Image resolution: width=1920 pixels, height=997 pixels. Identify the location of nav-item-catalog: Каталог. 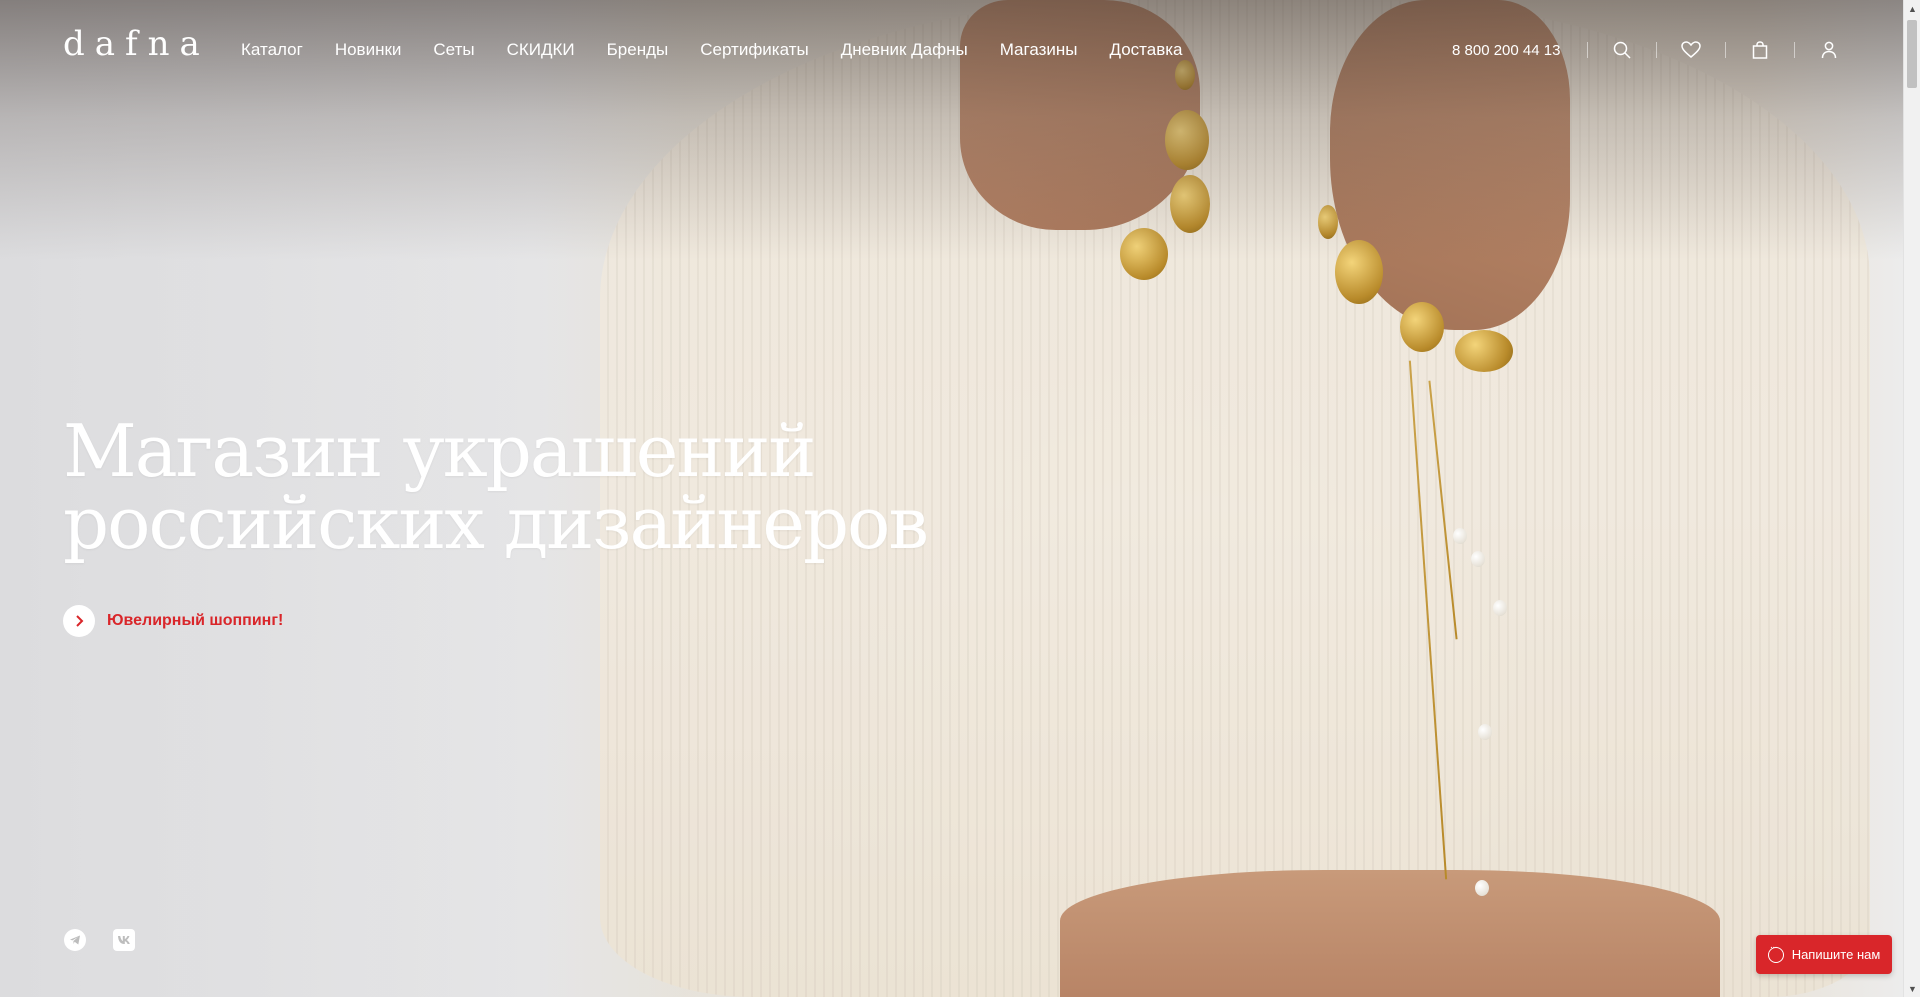
(272, 50).